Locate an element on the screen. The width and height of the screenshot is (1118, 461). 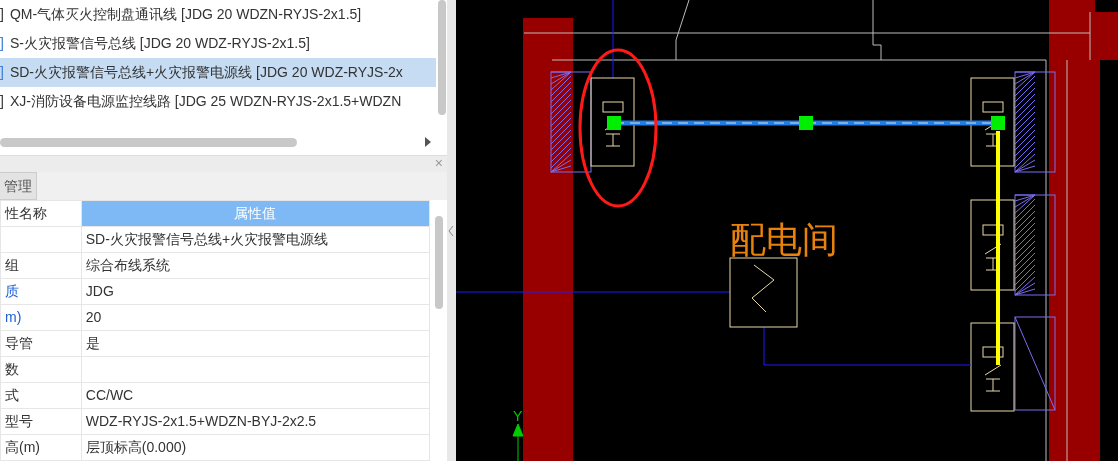
property-name: 数 is located at coordinates (41, 369).